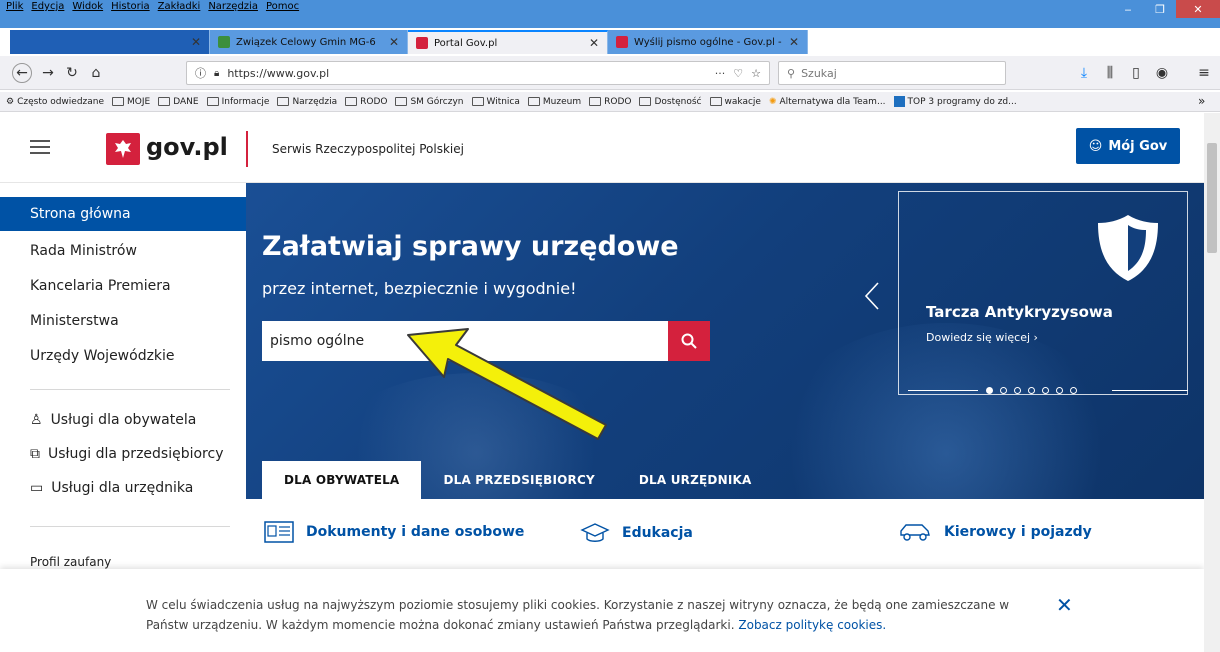 Image resolution: width=1220 pixels, height=652 pixels. I want to click on sidebar-service-obywatel: ♙ Usługi dla obywatela, so click(113, 420).